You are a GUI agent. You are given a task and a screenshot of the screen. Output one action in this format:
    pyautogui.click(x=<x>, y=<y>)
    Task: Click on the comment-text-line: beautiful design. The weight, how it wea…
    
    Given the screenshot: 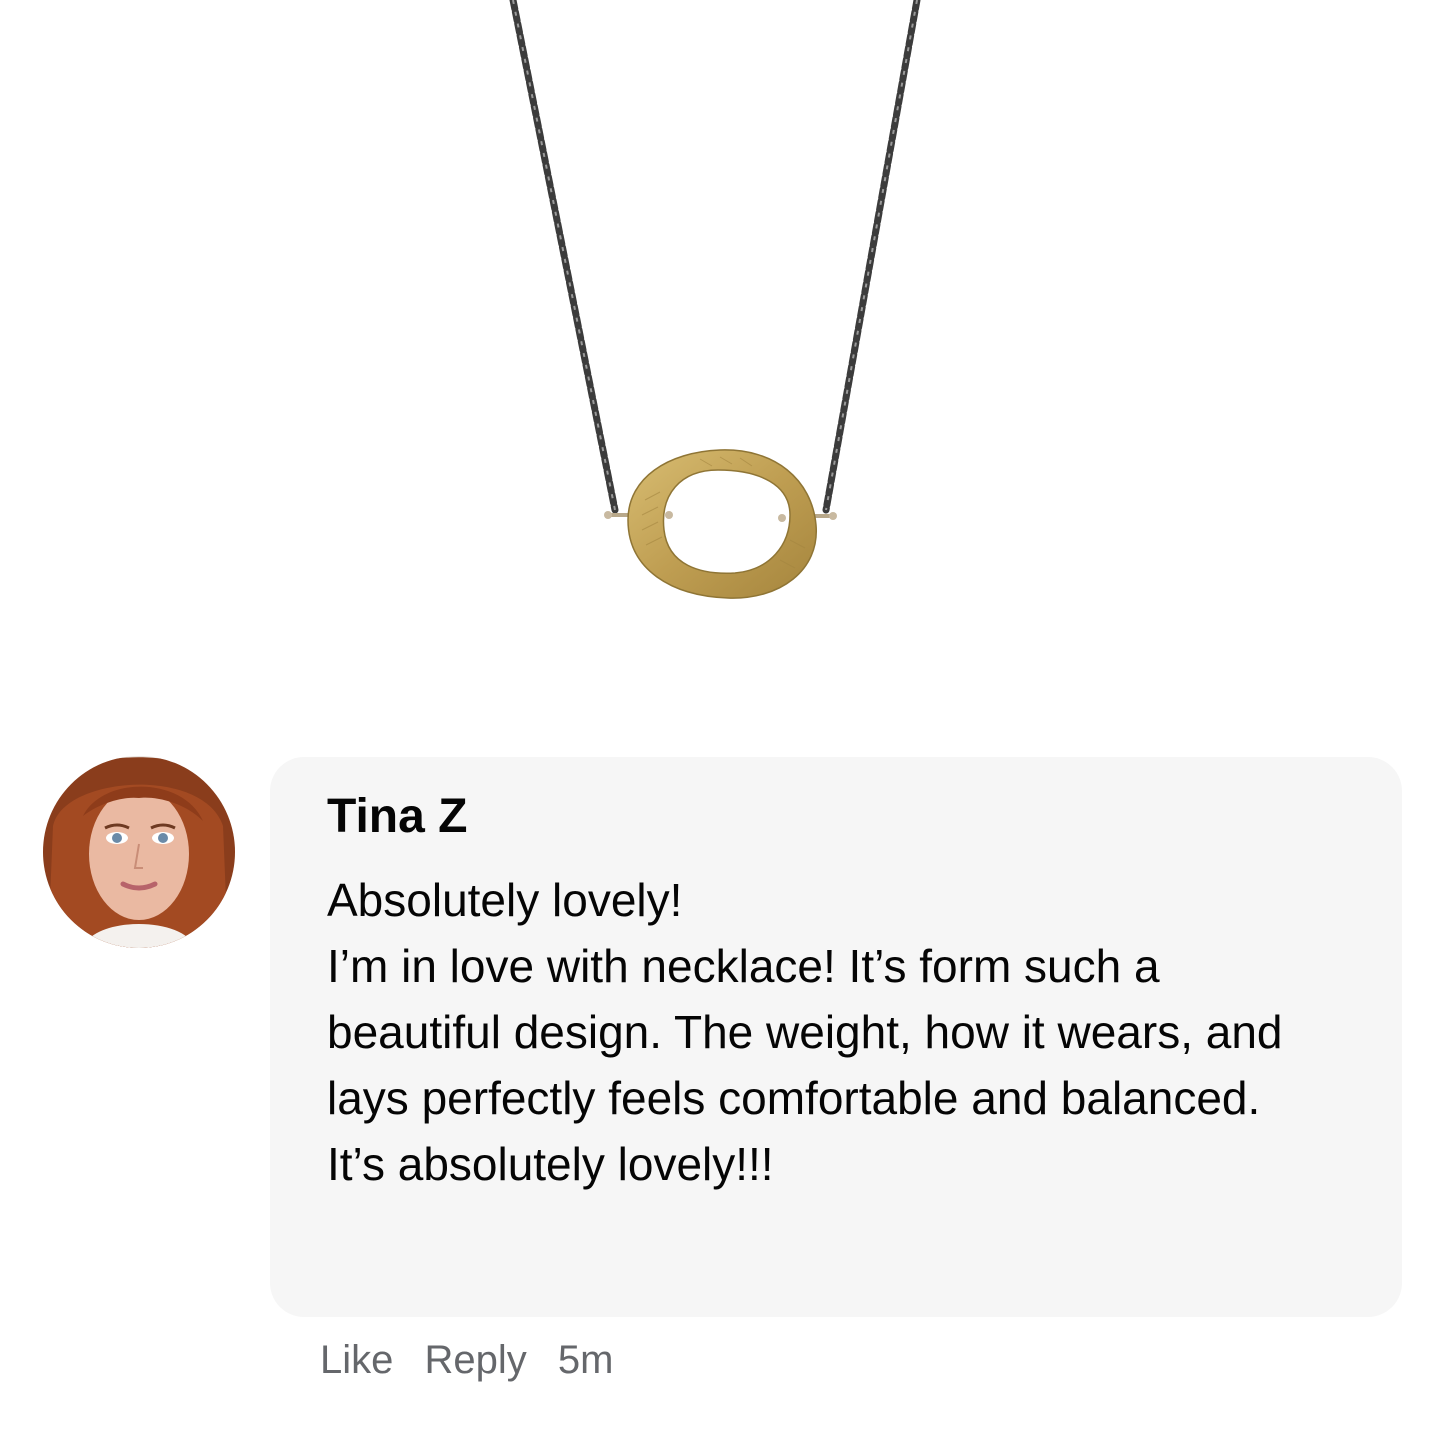 What is the action you would take?
    pyautogui.click(x=805, y=1032)
    